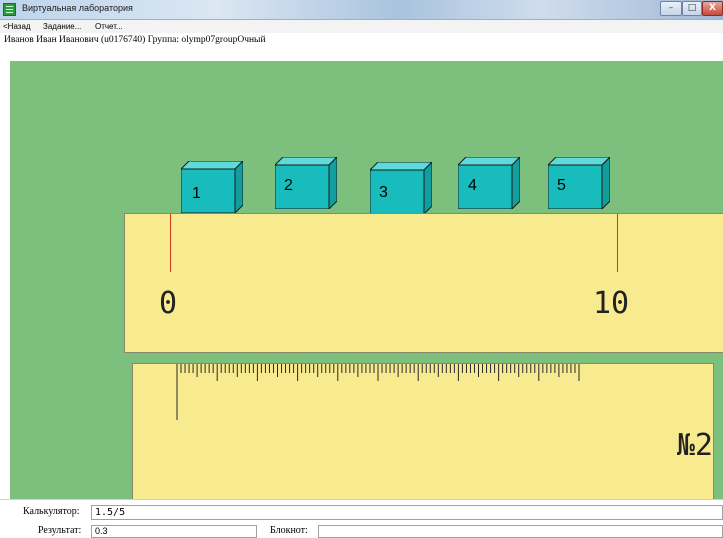  Describe the element at coordinates (17, 26) in the screenshot. I see `menu-back: <Назад` at that location.